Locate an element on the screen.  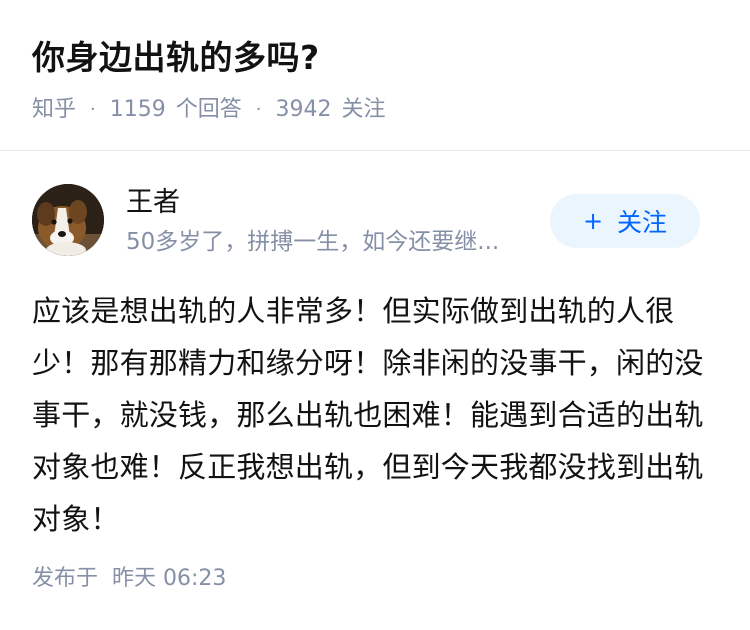
question-header: 你身边出轨的多吗? 知乎 · 1159 个回答 · 3942 关注 is located at coordinates (375, 79).